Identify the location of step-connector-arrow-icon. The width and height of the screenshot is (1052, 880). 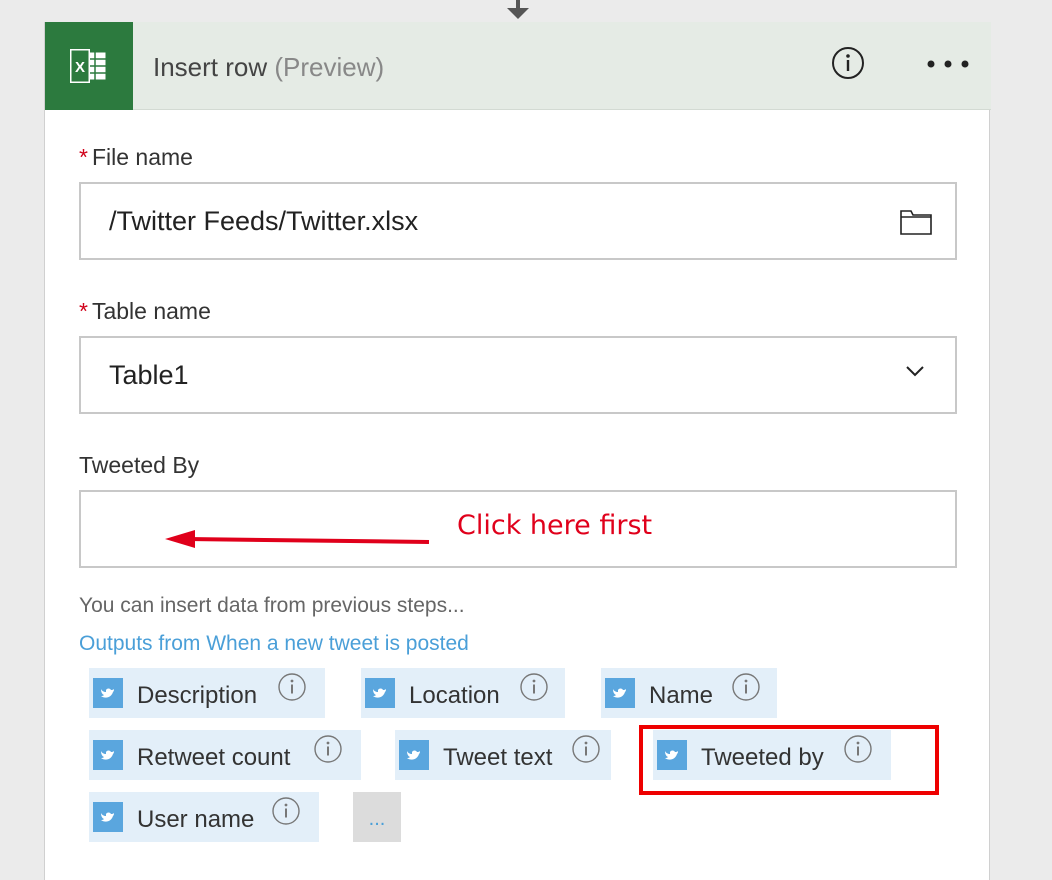
(518, 9).